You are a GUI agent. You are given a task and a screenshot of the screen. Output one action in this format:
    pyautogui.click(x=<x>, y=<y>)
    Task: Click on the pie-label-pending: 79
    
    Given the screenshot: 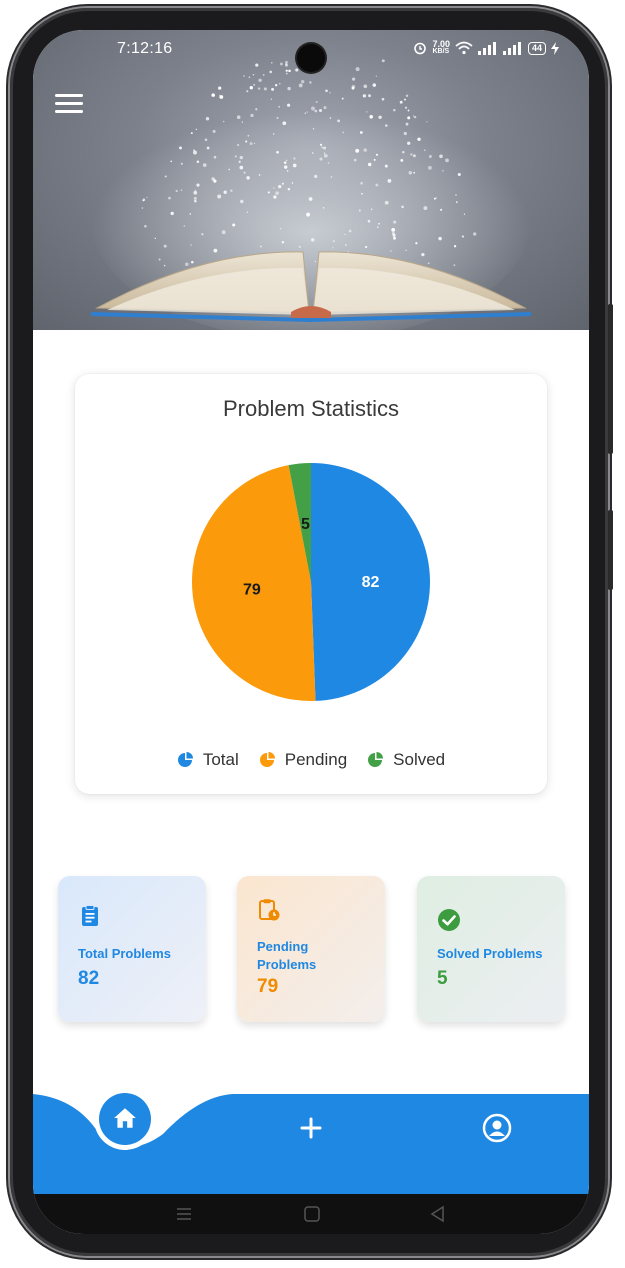 What is the action you would take?
    pyautogui.click(x=252, y=590)
    